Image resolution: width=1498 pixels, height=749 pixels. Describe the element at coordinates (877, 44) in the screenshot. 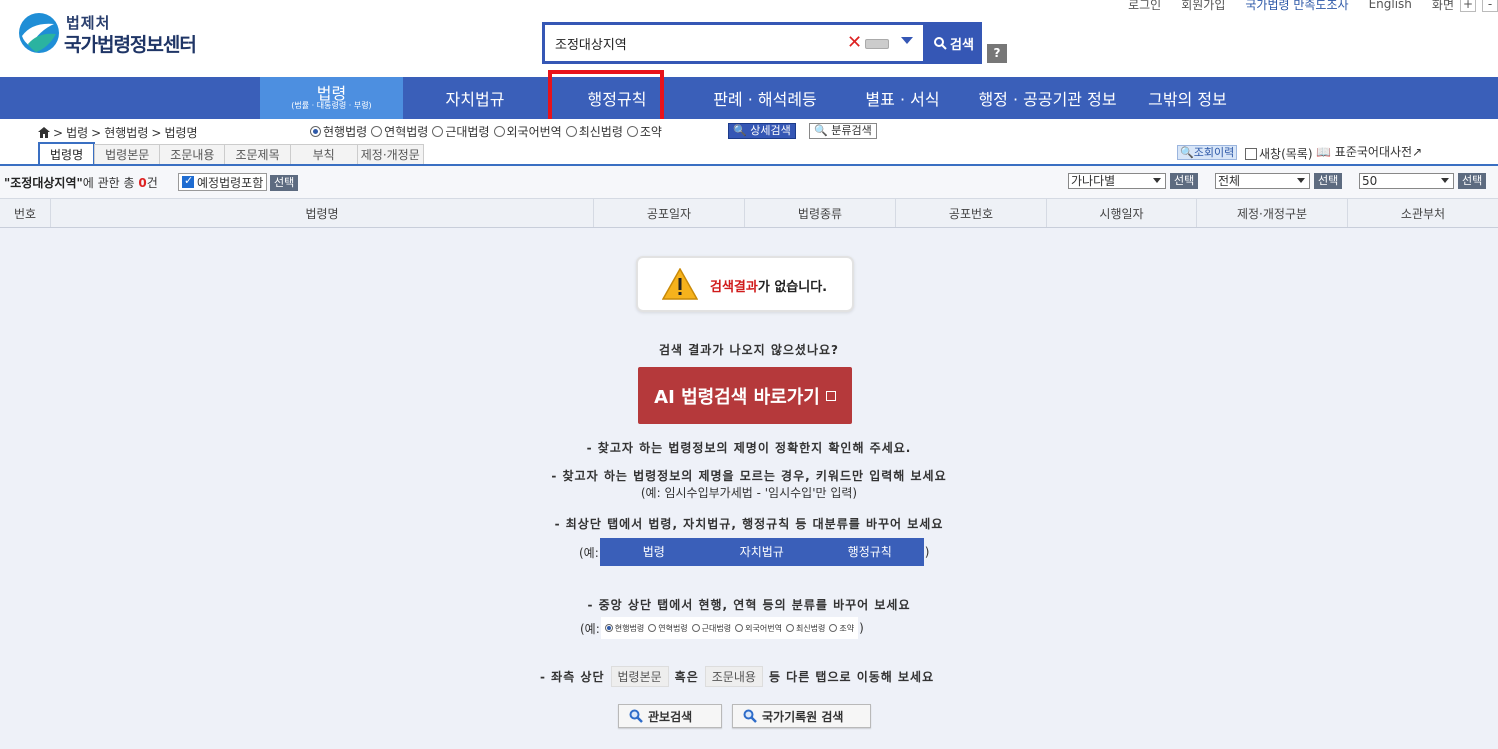

I see `keyboard-icon` at that location.